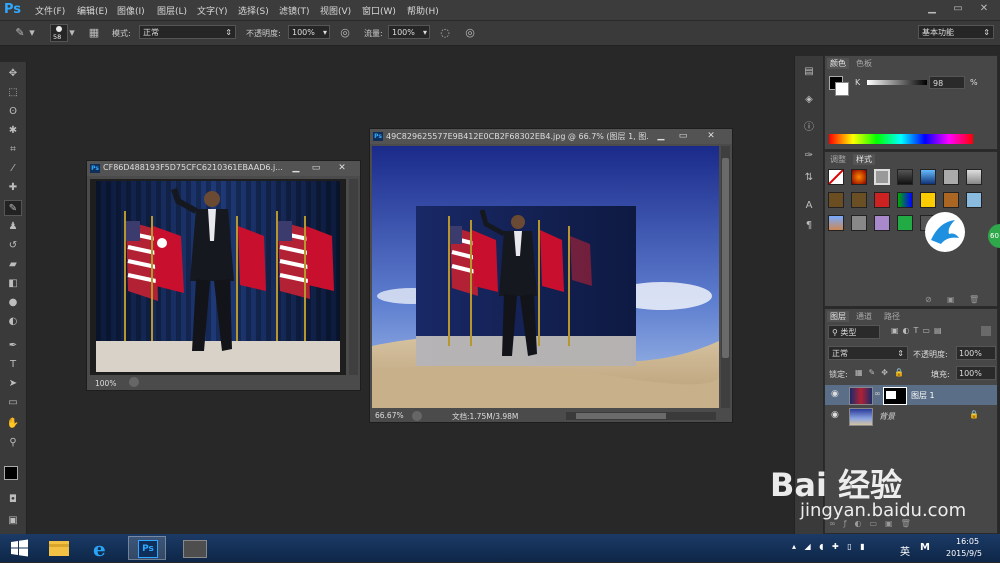  Describe the element at coordinates (212, 10) in the screenshot. I see `menu-type: 文字(Y)` at that location.